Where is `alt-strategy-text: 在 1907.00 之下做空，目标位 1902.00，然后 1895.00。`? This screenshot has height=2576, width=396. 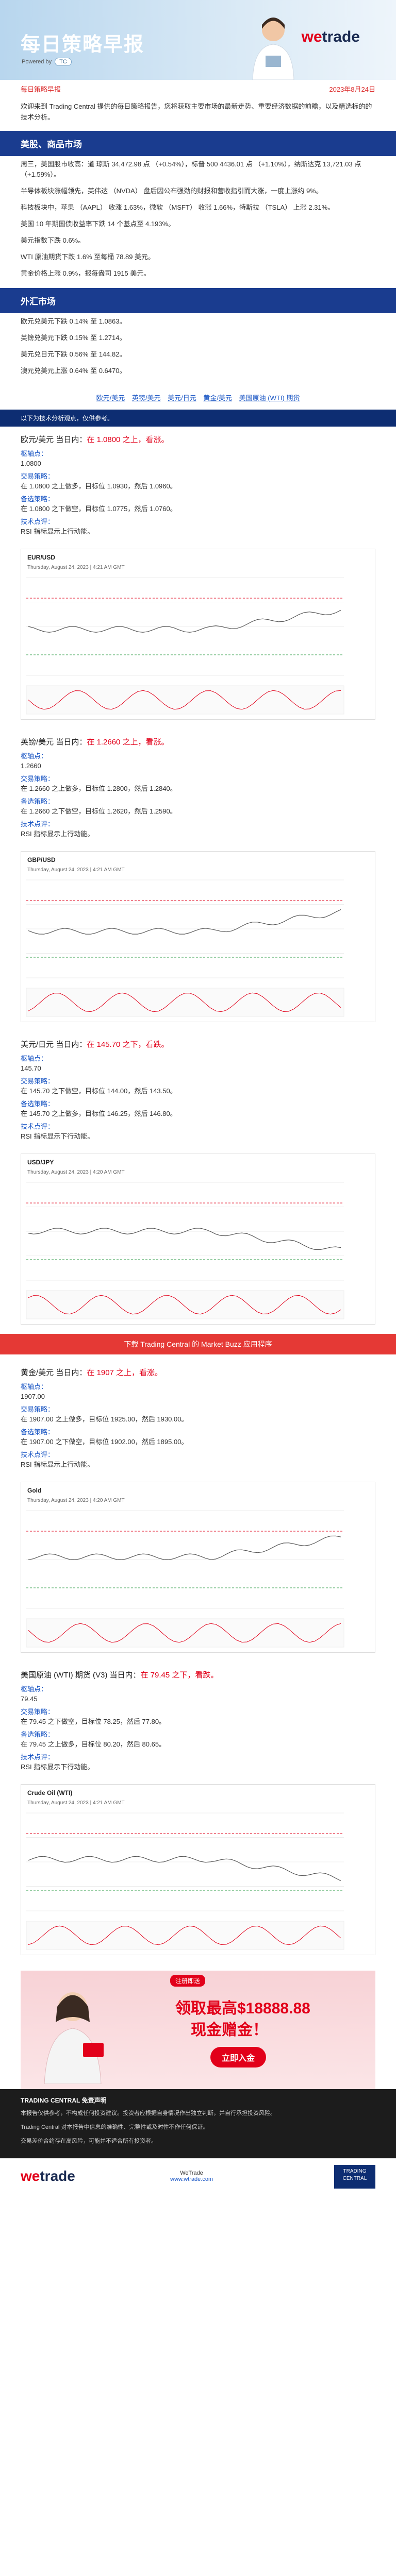 alt-strategy-text: 在 1907.00 之下做空，目标位 1902.00，然后 1895.00。 is located at coordinates (105, 1442).